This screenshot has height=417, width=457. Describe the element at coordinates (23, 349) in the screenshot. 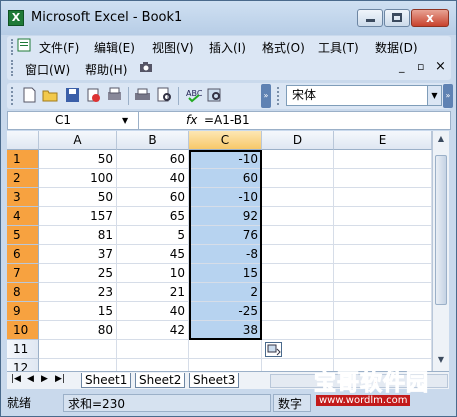

I see `row-header: 11` at that location.